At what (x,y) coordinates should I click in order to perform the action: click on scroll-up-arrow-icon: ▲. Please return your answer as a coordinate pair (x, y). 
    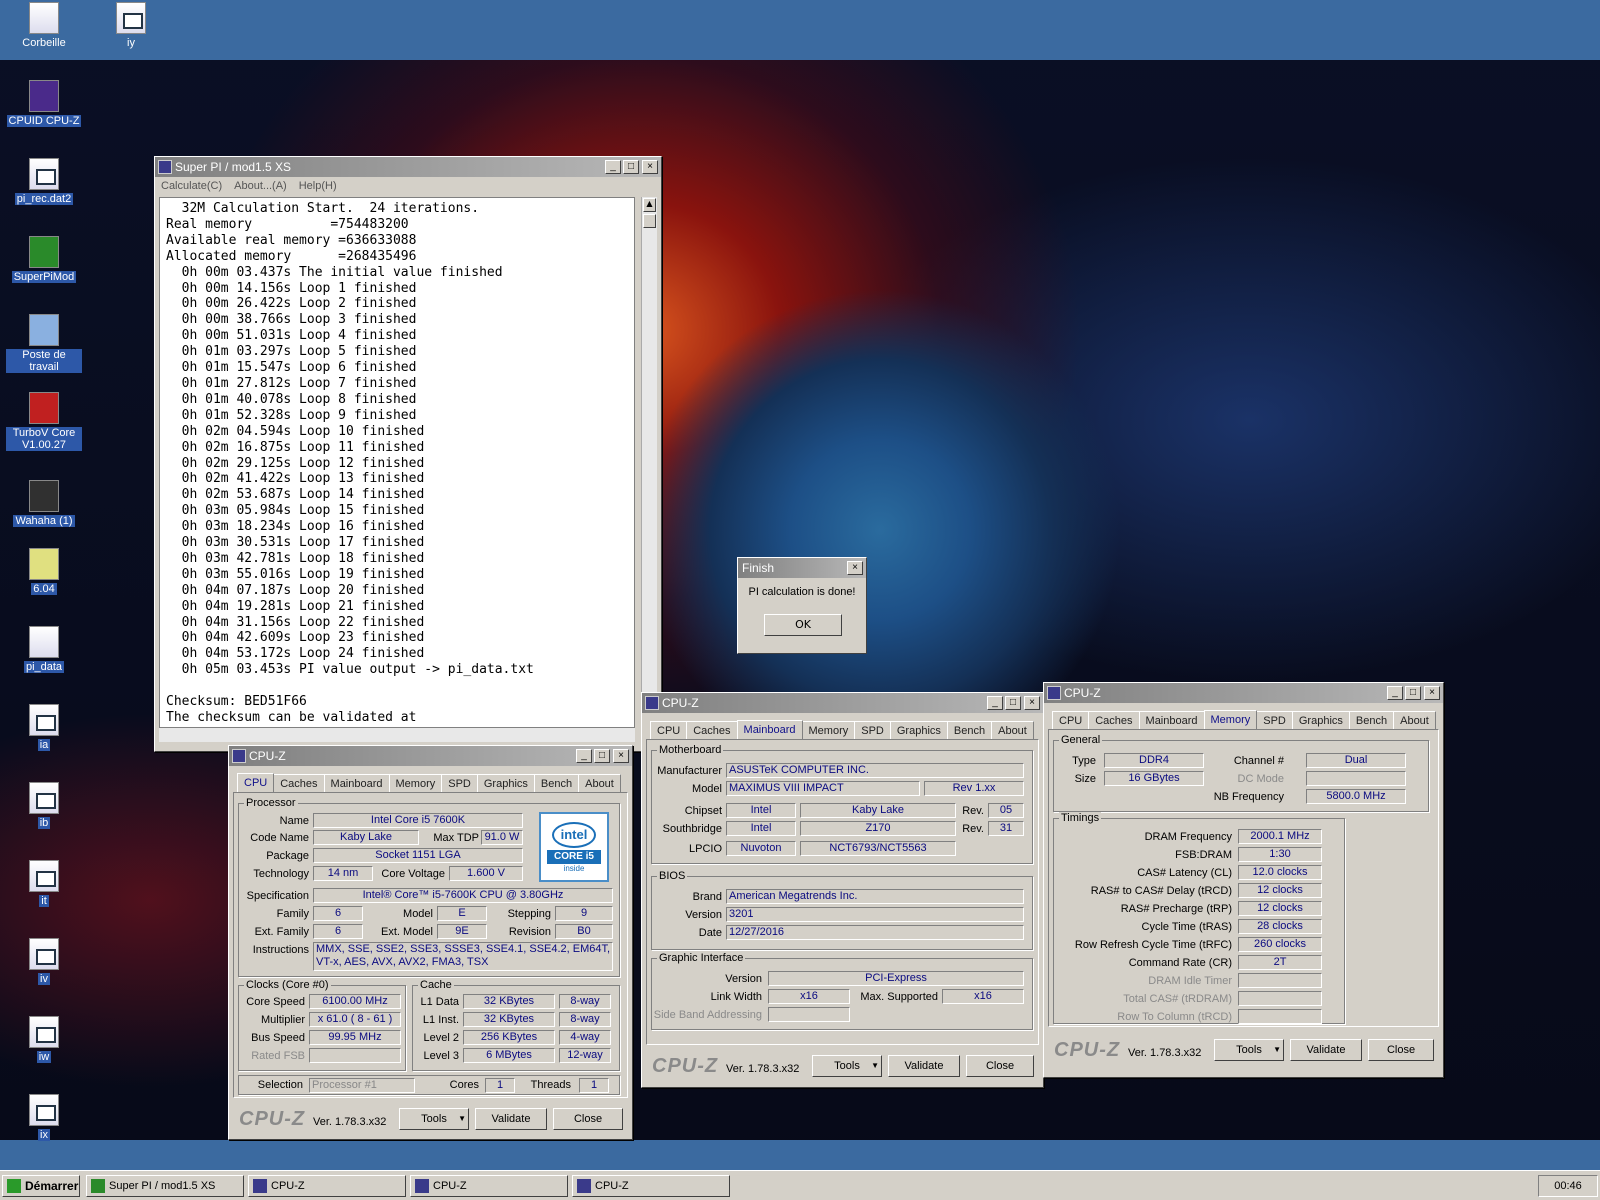
    Looking at the image, I should click on (649, 205).